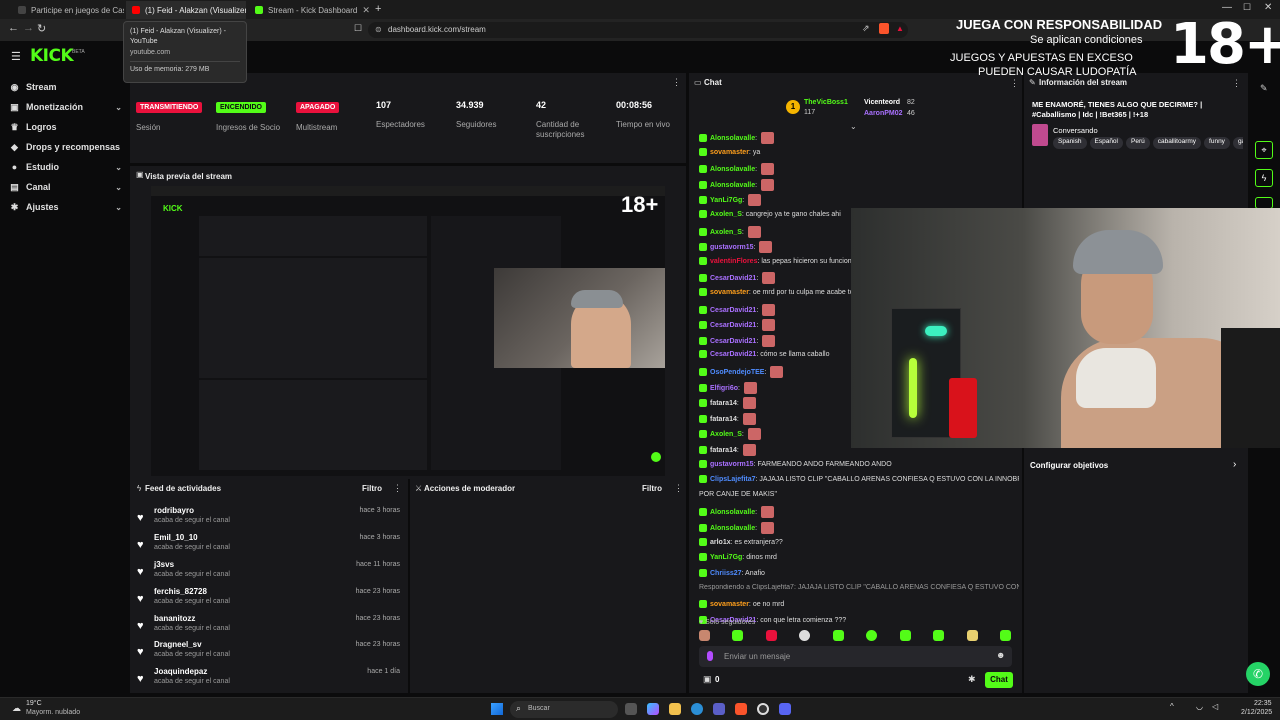  Describe the element at coordinates (52, 56) in the screenshot. I see `kick-logo: KICK` at that location.